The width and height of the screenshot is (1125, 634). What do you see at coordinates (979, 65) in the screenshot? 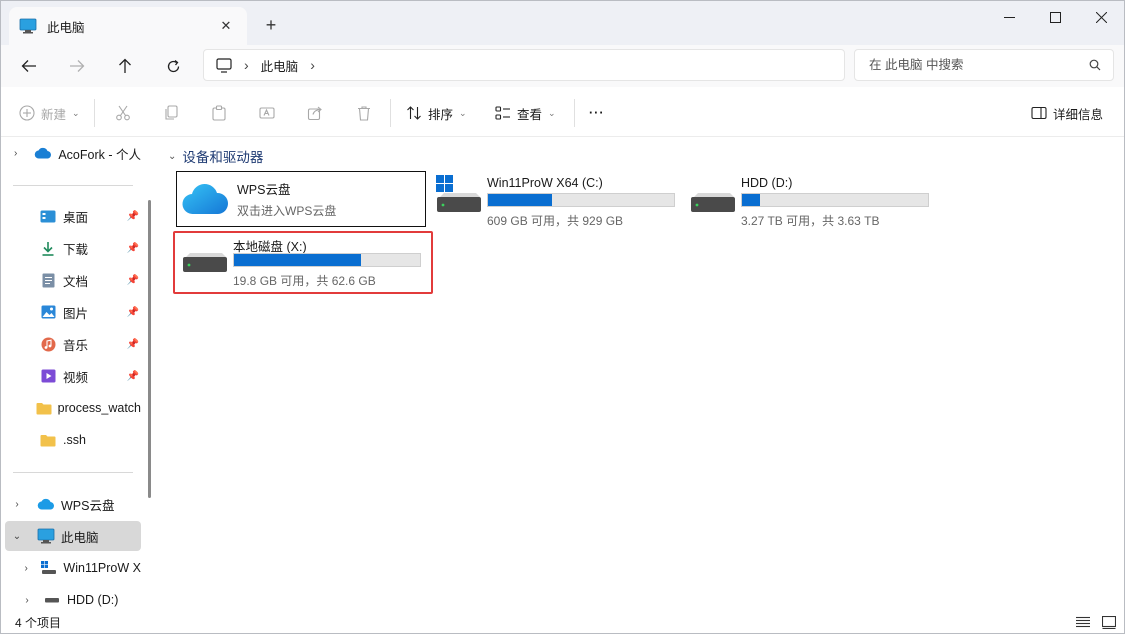
I see `search-input` at bounding box center [979, 65].